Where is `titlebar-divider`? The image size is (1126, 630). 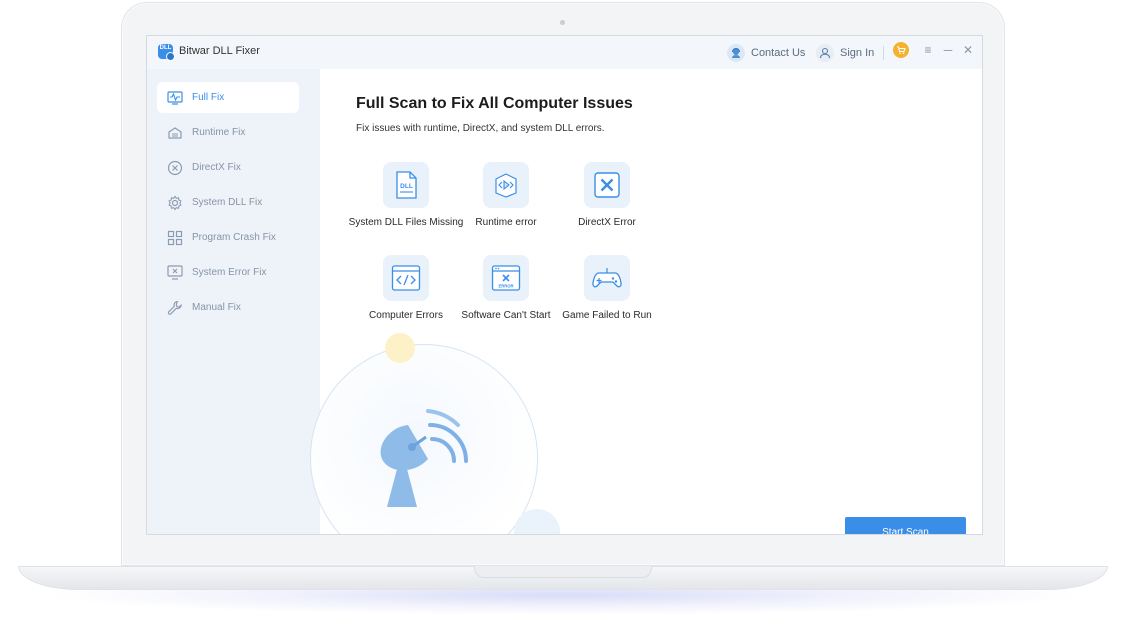 titlebar-divider is located at coordinates (883, 53).